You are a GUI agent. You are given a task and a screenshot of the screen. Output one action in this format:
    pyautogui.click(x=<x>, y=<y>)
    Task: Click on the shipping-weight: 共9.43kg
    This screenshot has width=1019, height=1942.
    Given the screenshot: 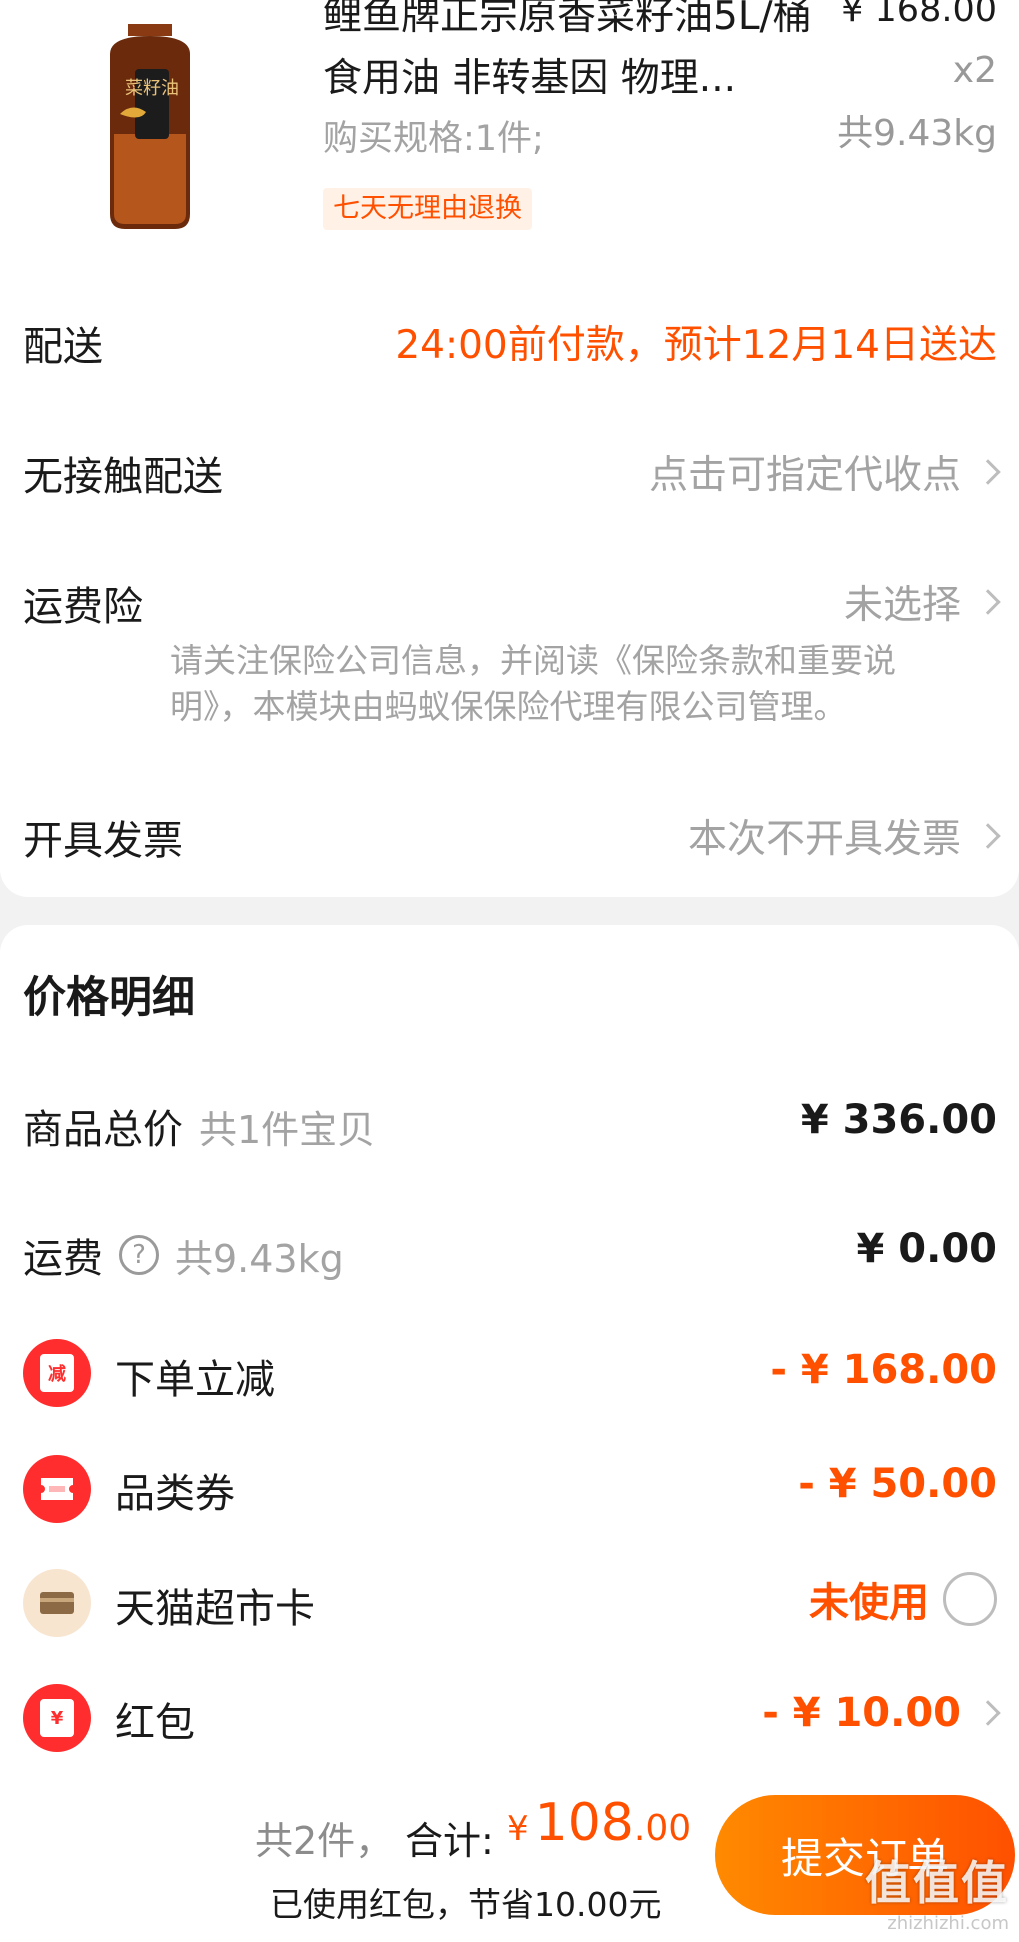 What is the action you would take?
    pyautogui.click(x=259, y=1258)
    